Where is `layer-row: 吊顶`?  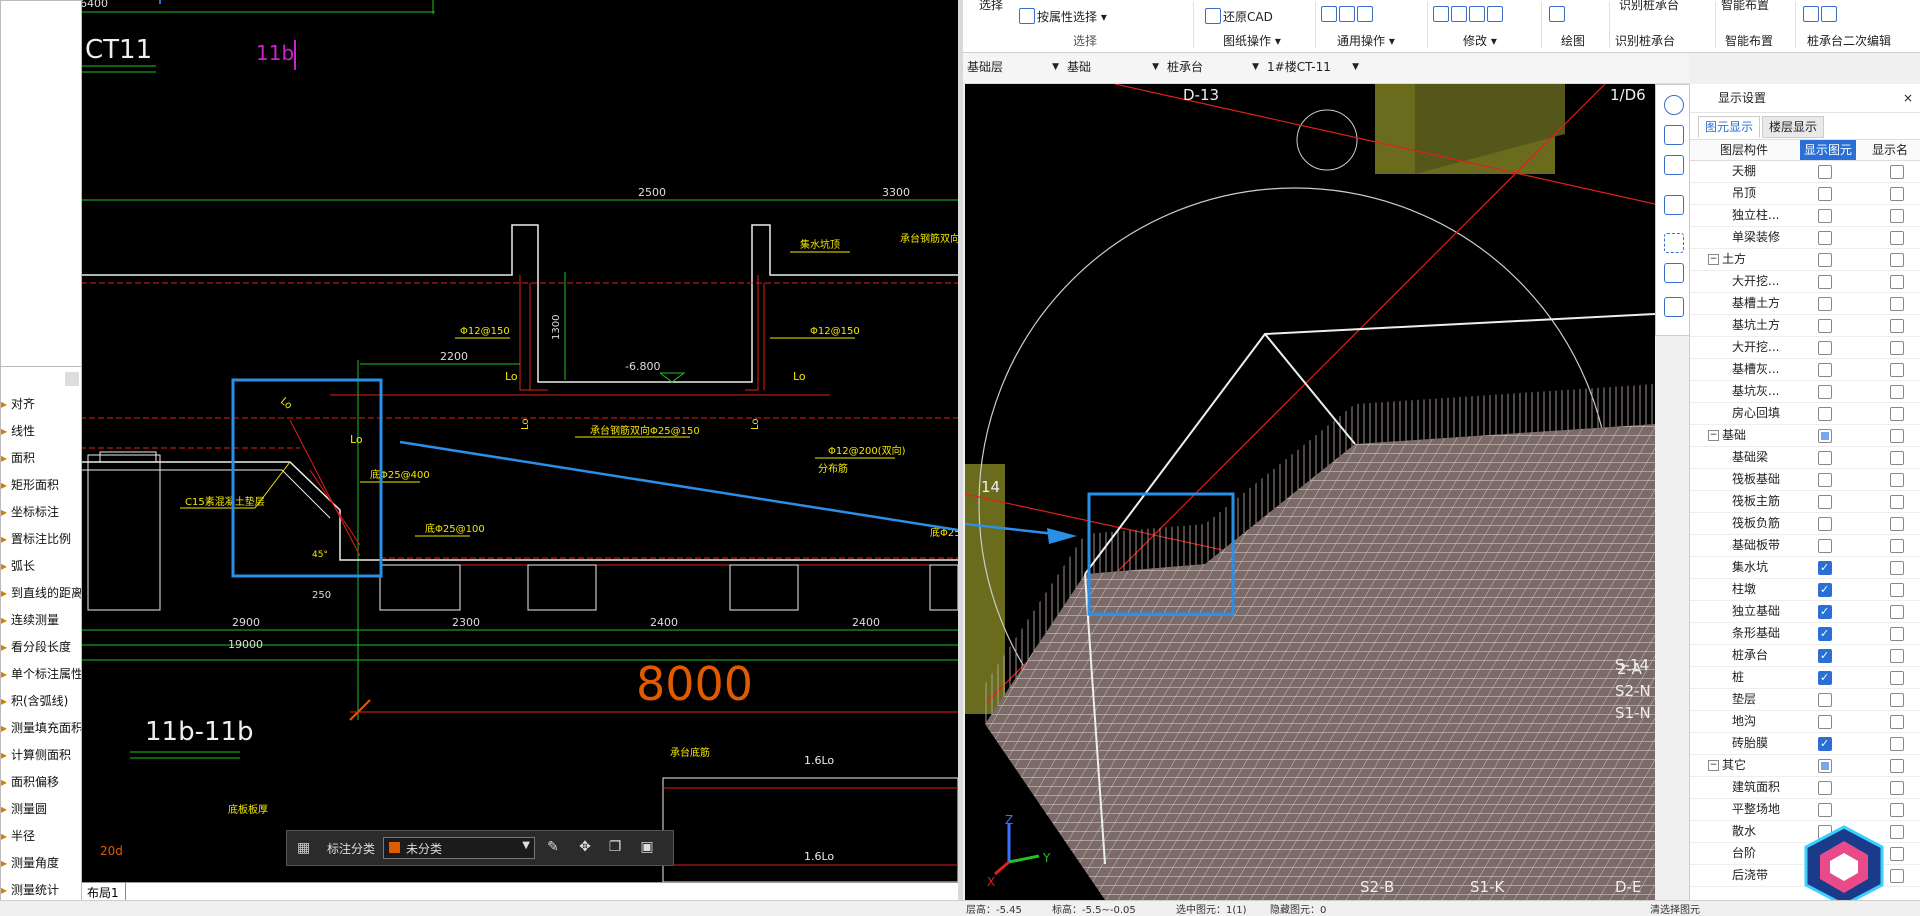
layer-row: 吊顶 is located at coordinates (1805, 194).